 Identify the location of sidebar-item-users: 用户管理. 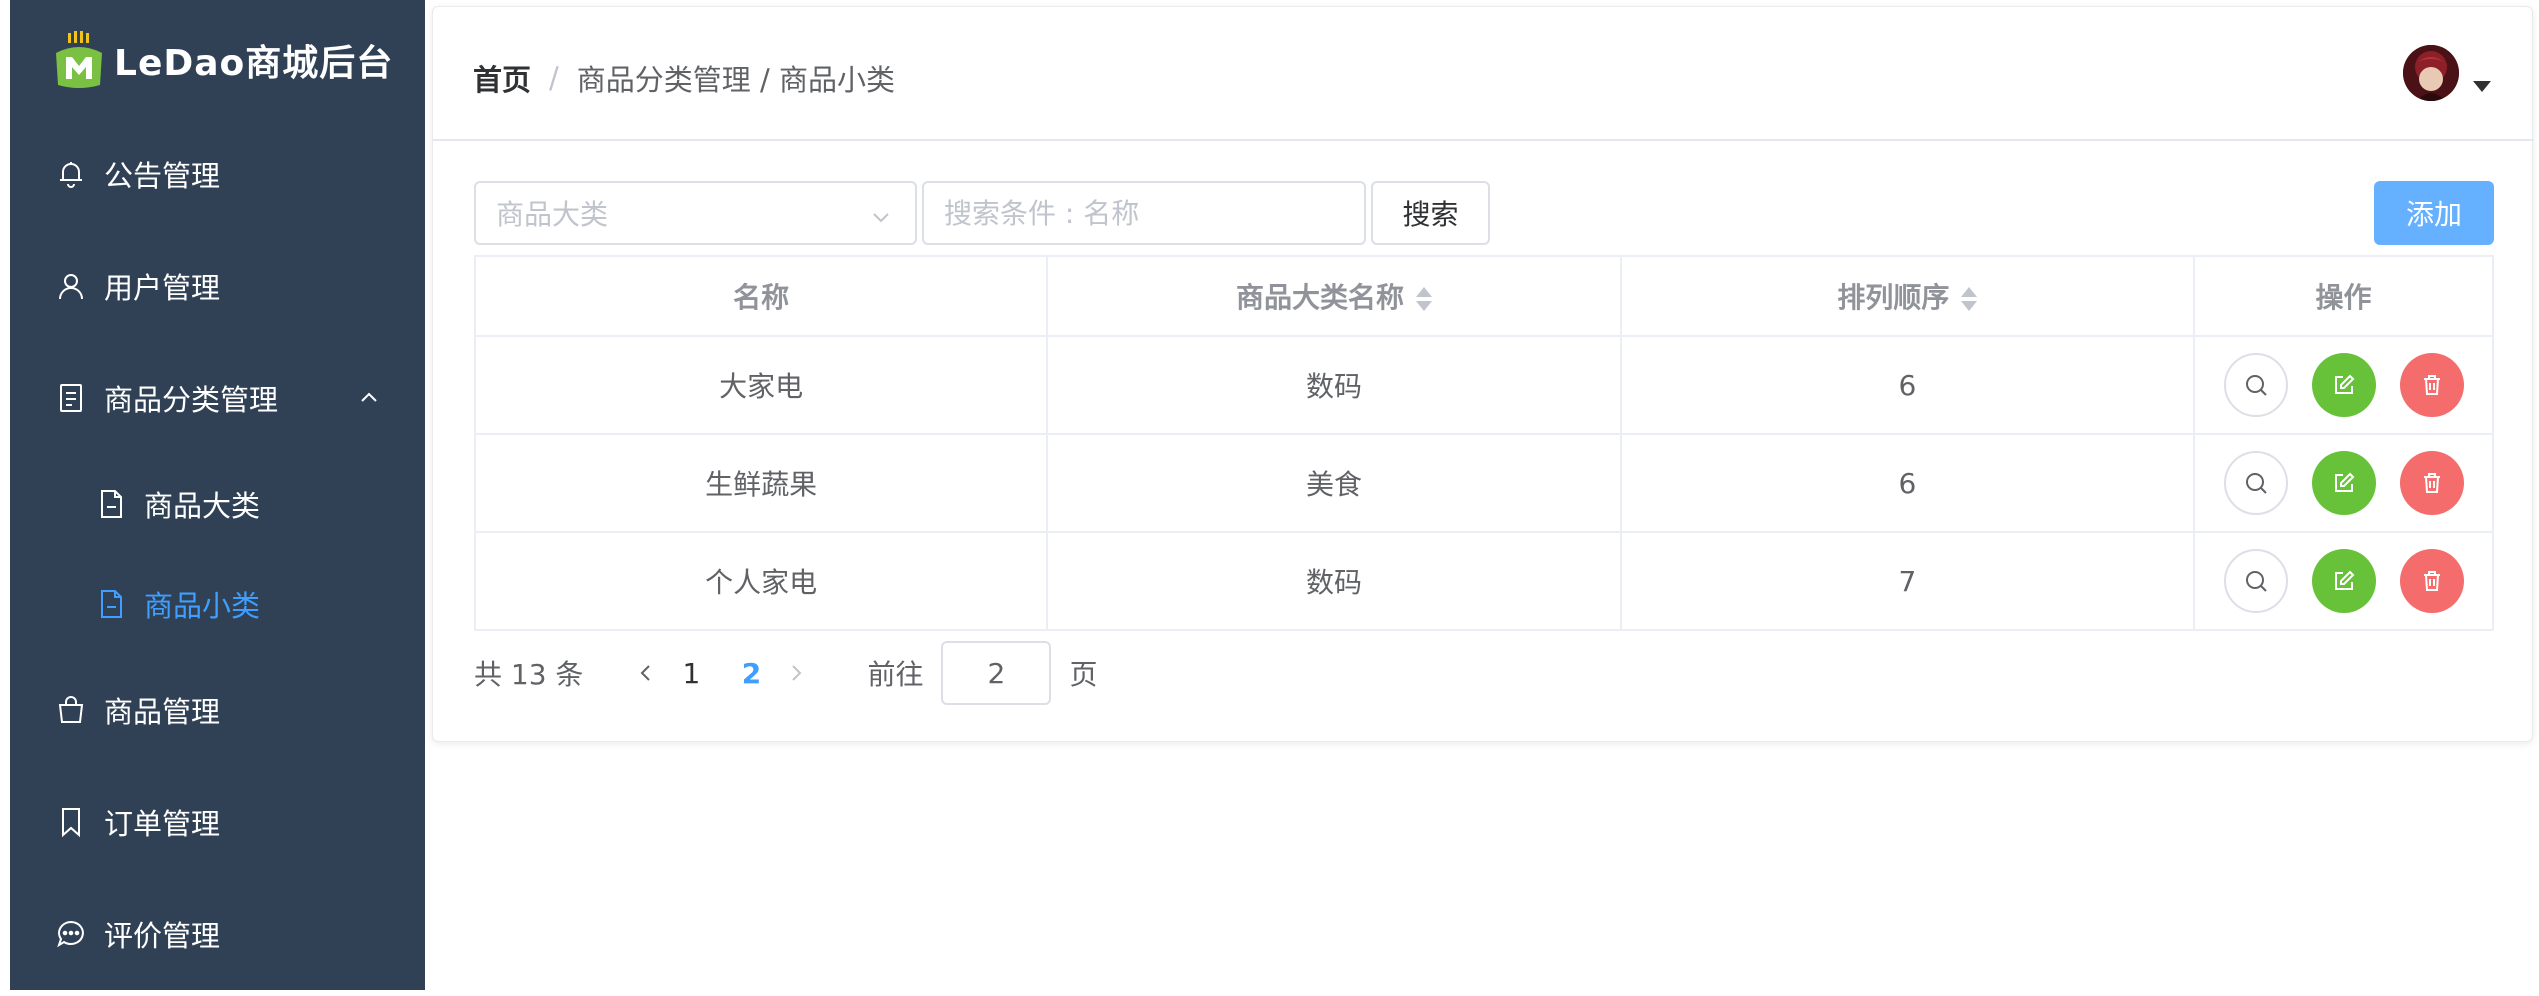
(217, 286).